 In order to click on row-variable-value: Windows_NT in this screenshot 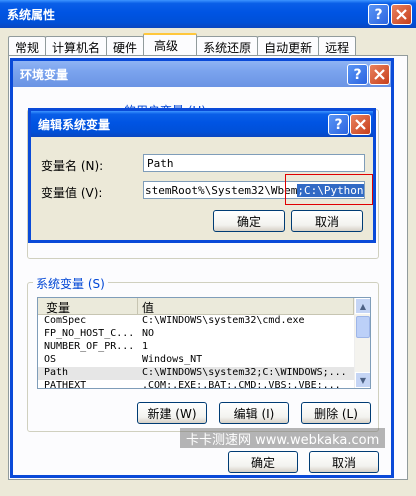, I will do `click(172, 359)`.